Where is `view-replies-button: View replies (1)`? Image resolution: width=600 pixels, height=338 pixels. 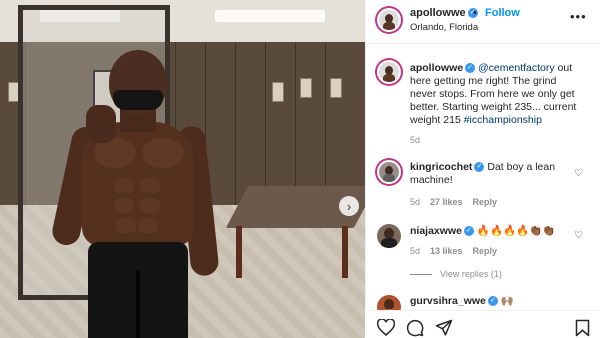 view-replies-button: View replies (1) is located at coordinates (456, 274).